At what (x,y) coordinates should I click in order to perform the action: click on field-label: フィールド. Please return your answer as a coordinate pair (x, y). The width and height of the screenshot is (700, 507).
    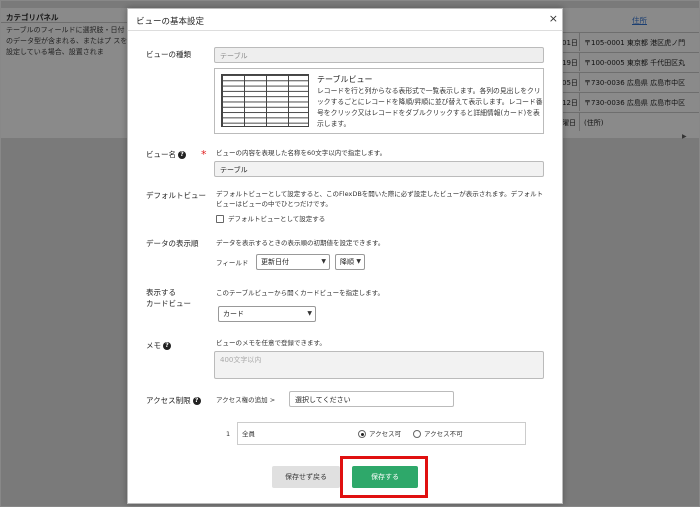
    Looking at the image, I should click on (232, 263).